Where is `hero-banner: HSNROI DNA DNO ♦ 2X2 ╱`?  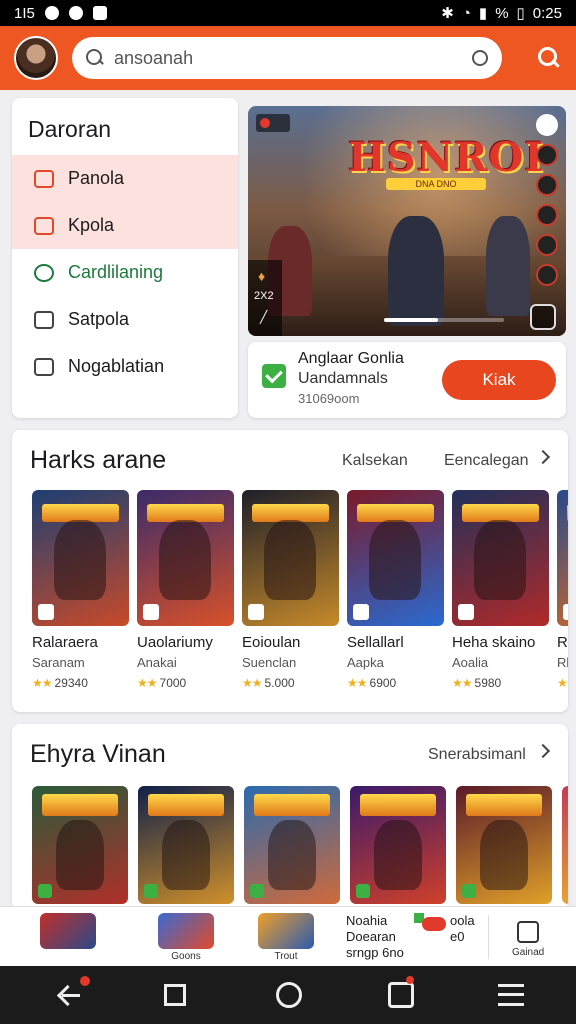 hero-banner: HSNROI DNA DNO ♦ 2X2 ╱ is located at coordinates (407, 221).